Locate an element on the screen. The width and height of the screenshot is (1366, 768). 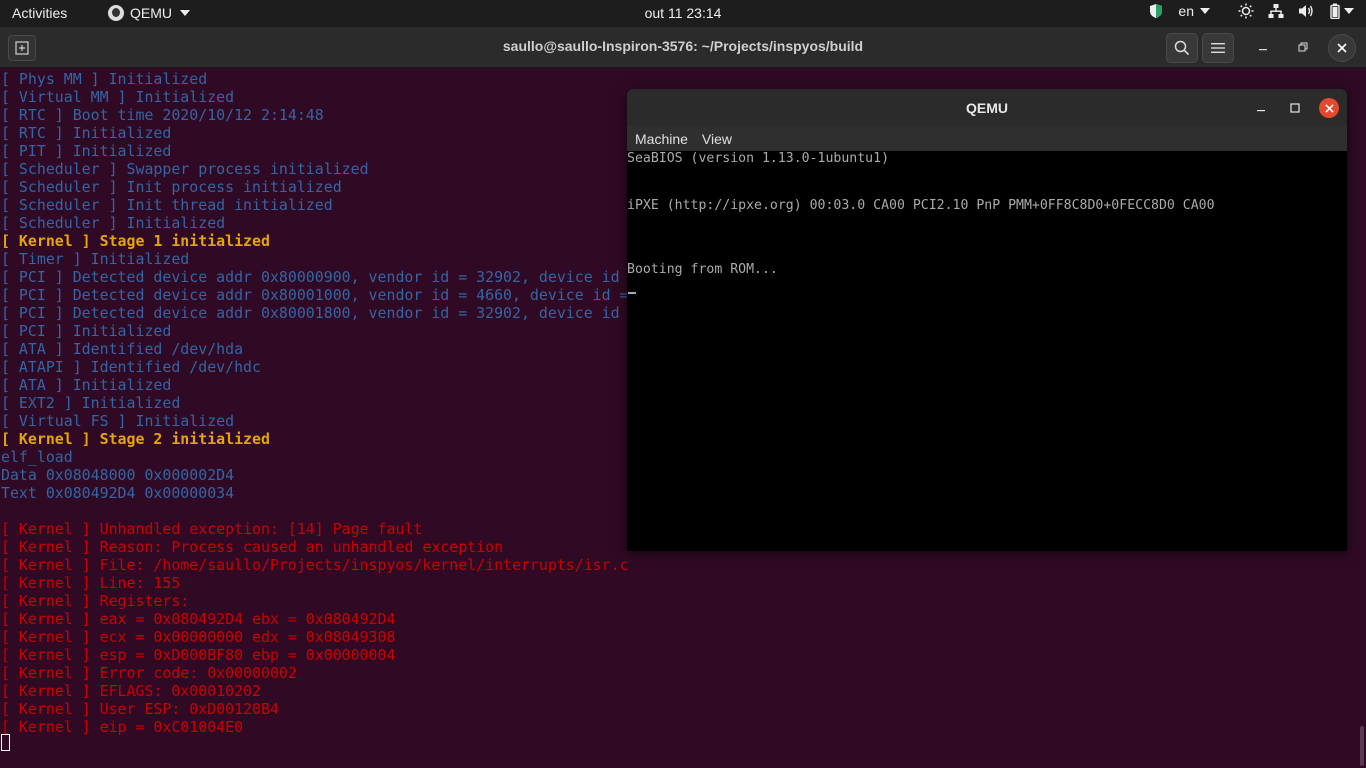
battery-icon is located at coordinates (1342, 11).